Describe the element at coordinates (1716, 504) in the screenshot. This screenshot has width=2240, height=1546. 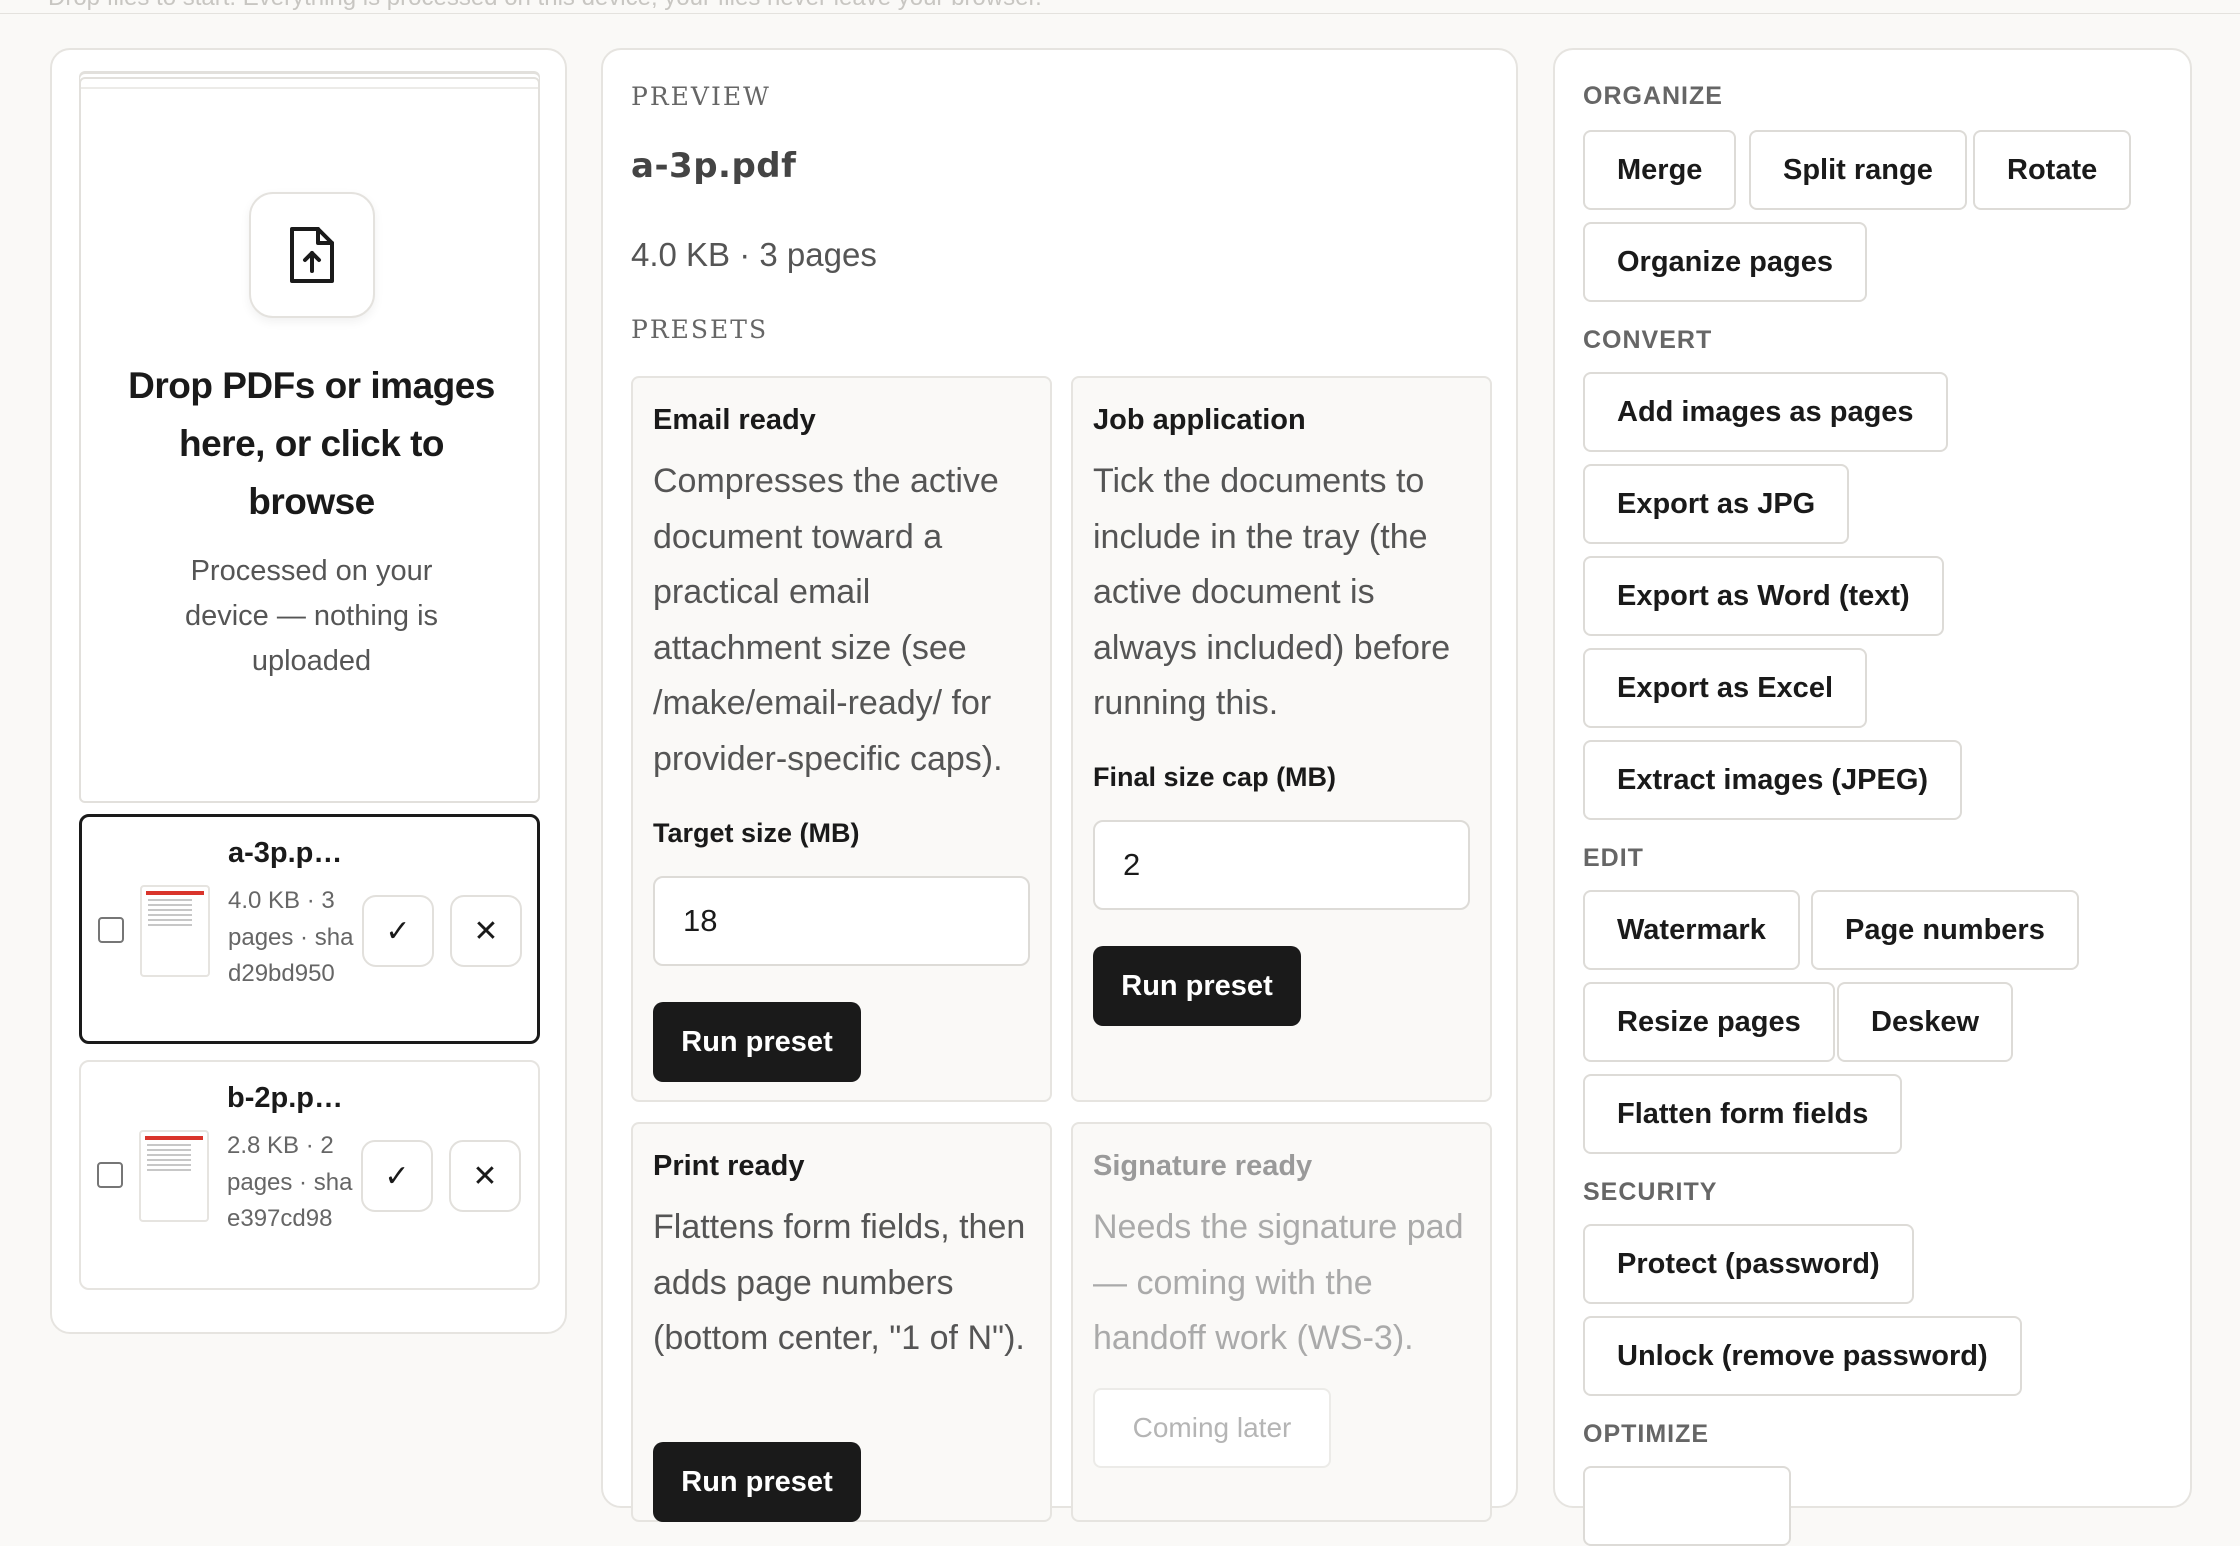
I see `export-jpg-button: Export as JPG` at that location.